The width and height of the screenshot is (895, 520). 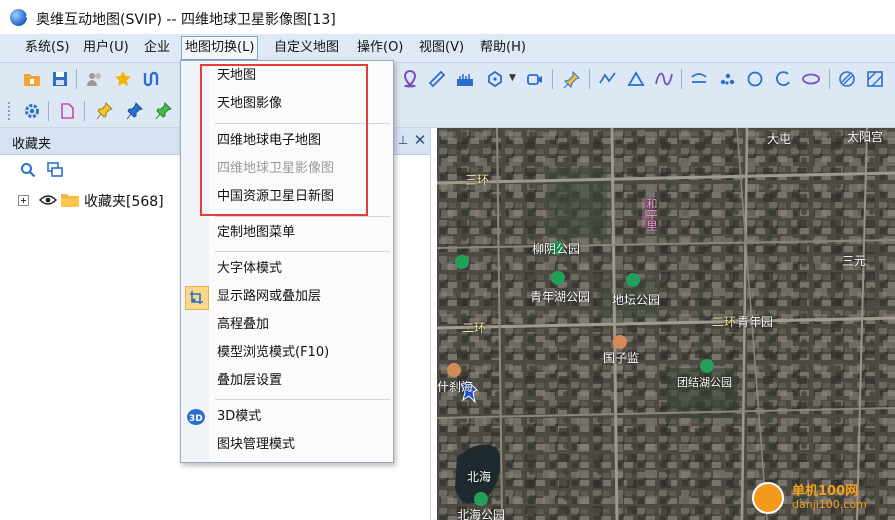 I want to click on menu-system: 系统(S), so click(x=47, y=48).